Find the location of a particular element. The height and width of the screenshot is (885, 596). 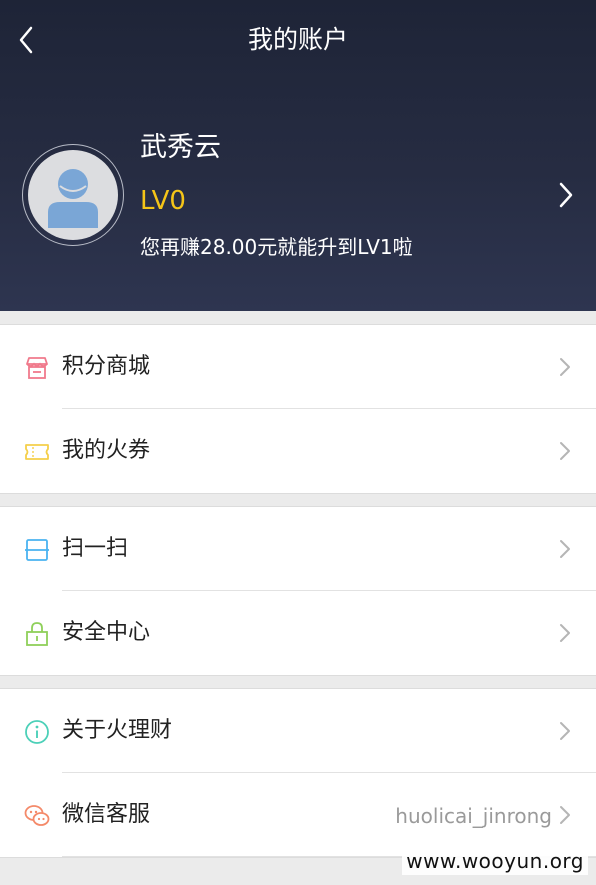

lock-icon is located at coordinates (37, 634).